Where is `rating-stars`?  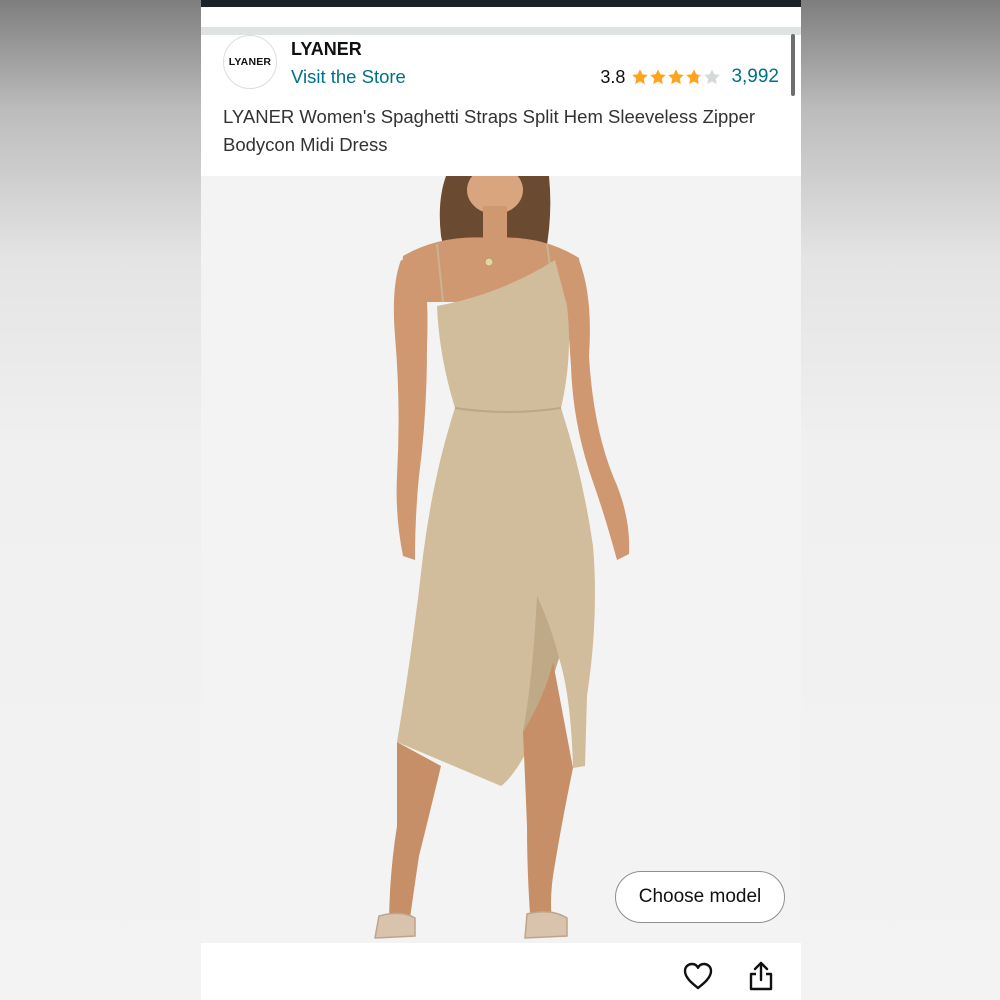
rating-stars is located at coordinates (676, 77).